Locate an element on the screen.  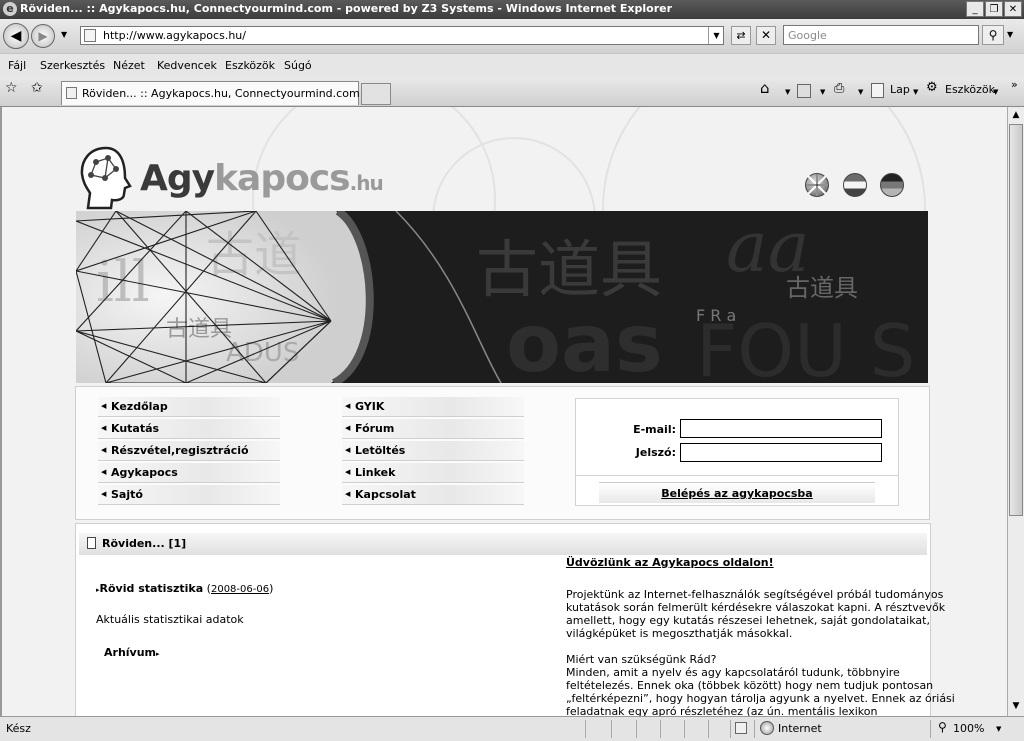
email-field is located at coordinates (781, 428).